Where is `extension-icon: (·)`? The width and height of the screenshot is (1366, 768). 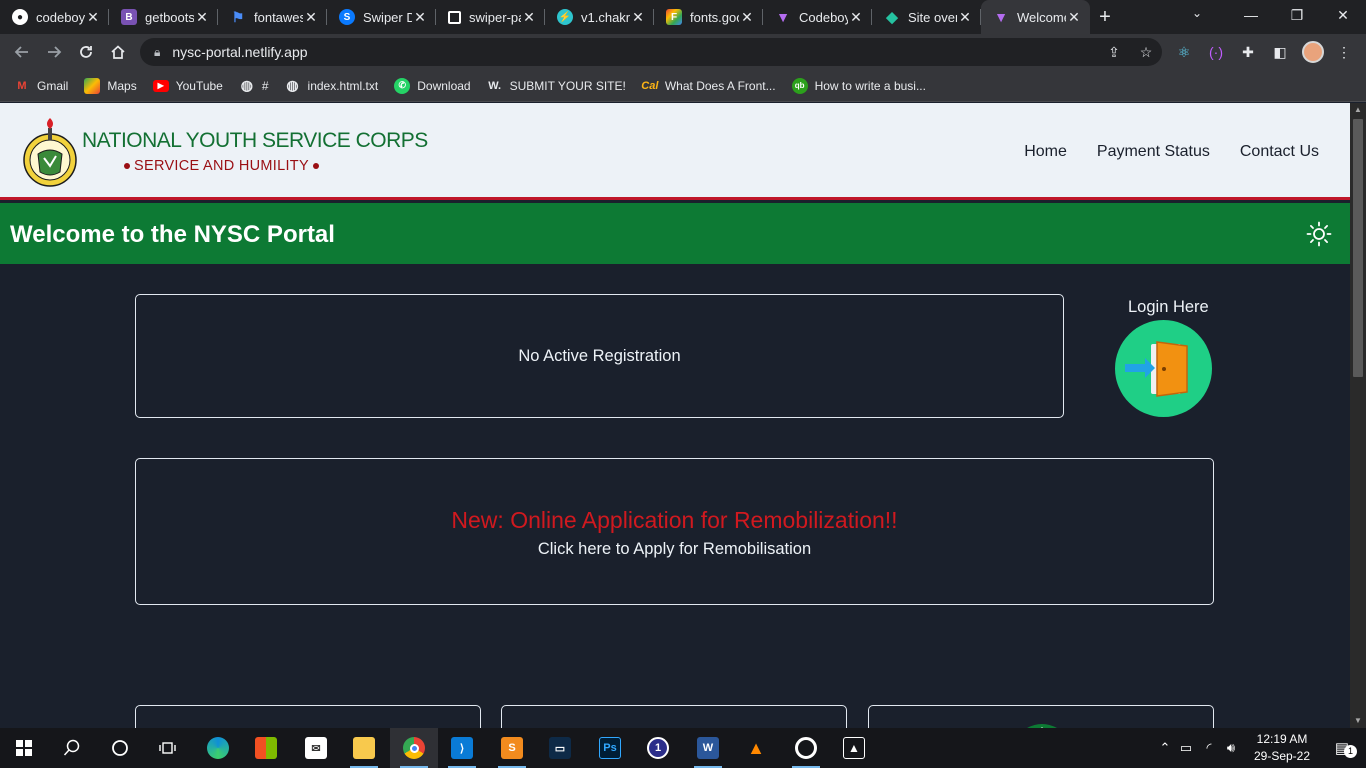
extension-icon: (·) is located at coordinates (1216, 52).